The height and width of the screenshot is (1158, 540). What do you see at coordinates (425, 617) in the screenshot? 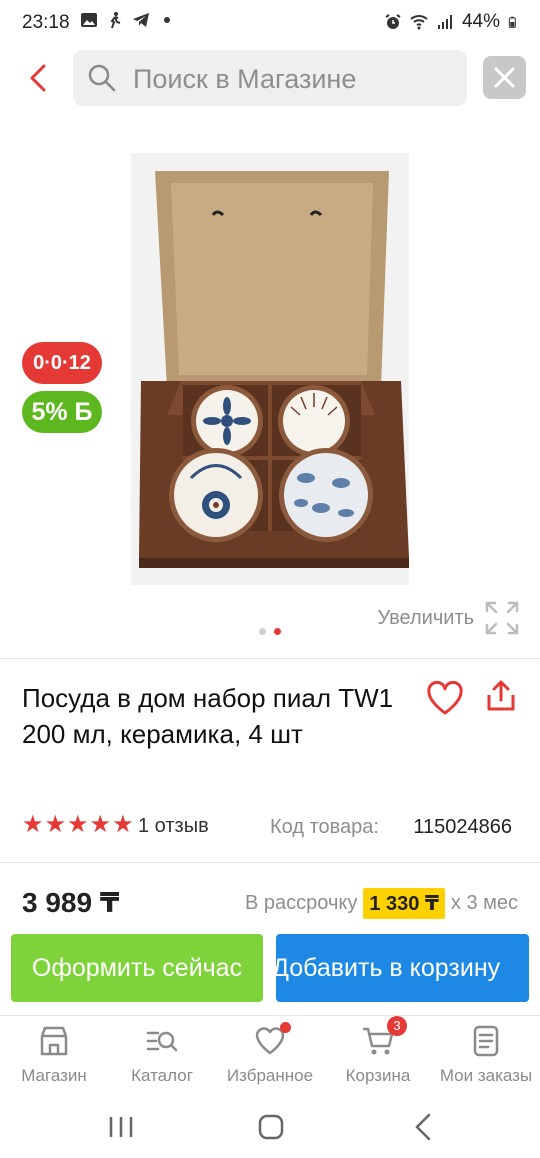
I see `zoom-label: Увеличить` at bounding box center [425, 617].